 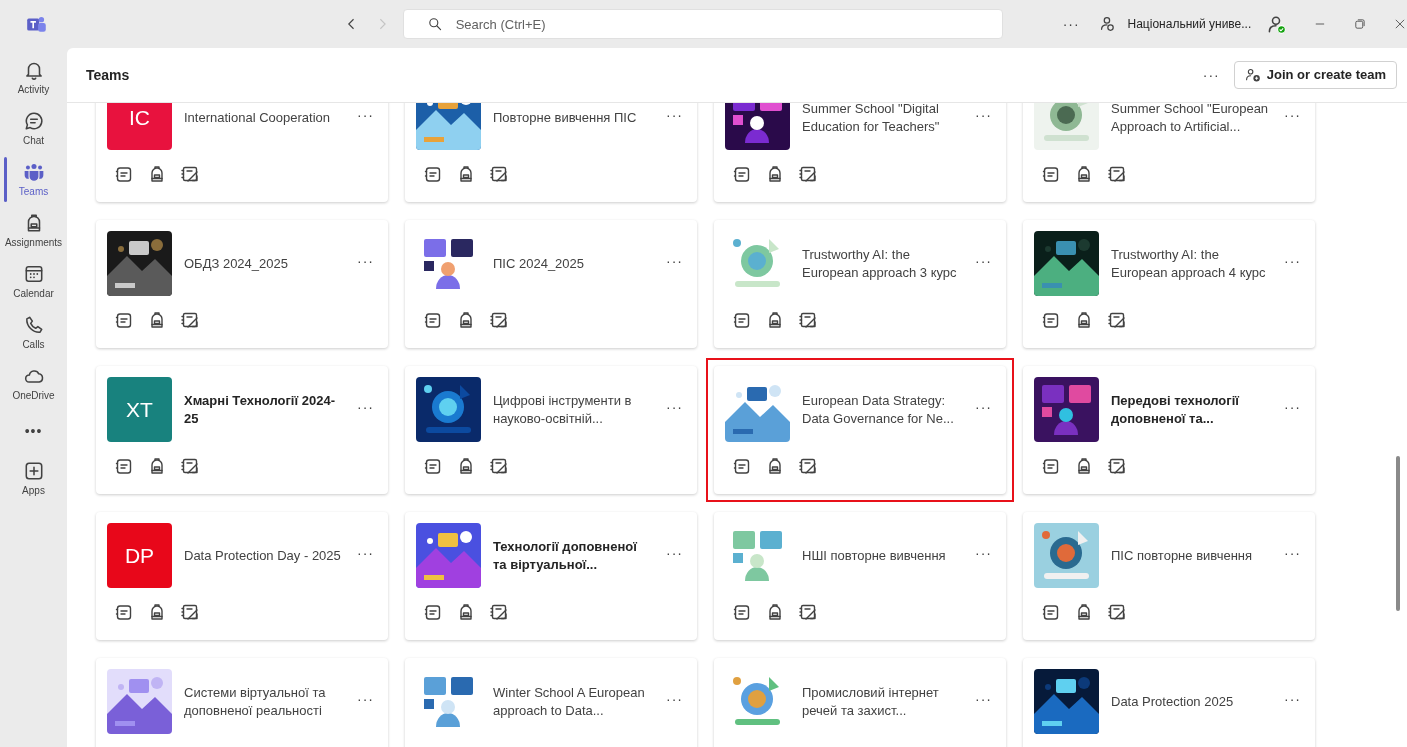 What do you see at coordinates (33, 77) in the screenshot?
I see `rail-item: Activity` at bounding box center [33, 77].